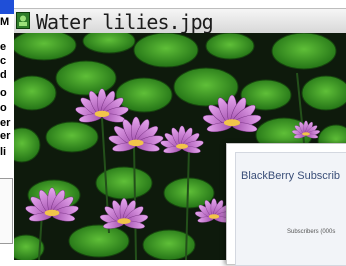  What do you see at coordinates (3, 152) in the screenshot?
I see `strip-text: li` at bounding box center [3, 152].